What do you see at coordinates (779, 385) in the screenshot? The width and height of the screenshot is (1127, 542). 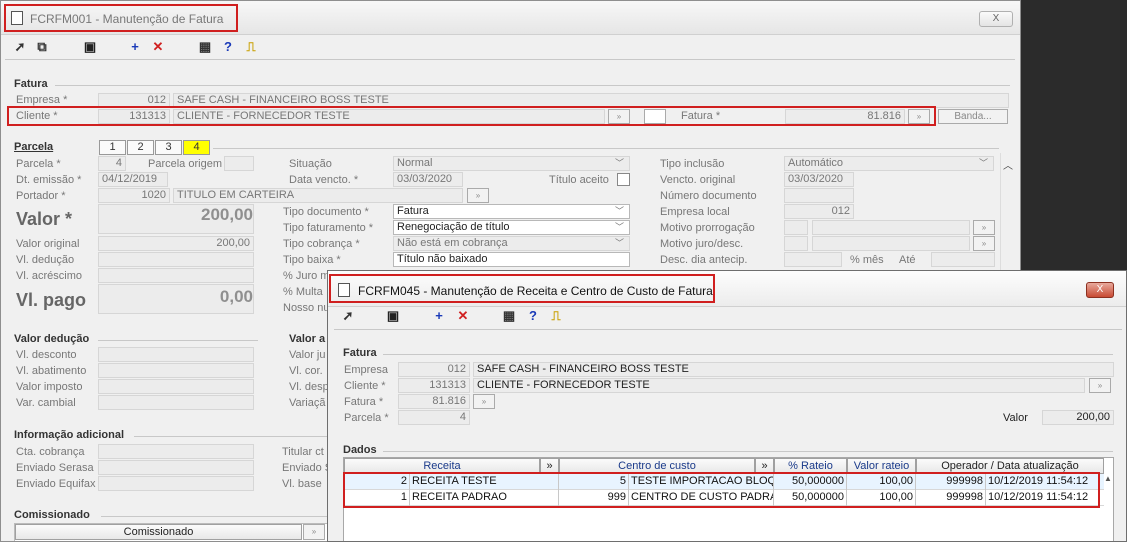 I see `dialog-cliente-name: CLIENTE - FORNECEDOR TESTE` at bounding box center [779, 385].